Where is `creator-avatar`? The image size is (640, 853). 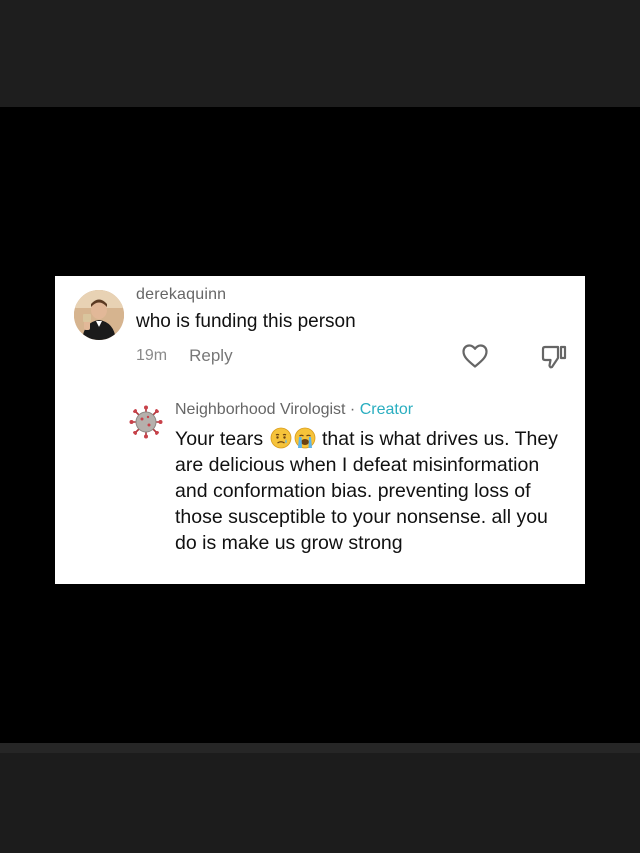 creator-avatar is located at coordinates (146, 422).